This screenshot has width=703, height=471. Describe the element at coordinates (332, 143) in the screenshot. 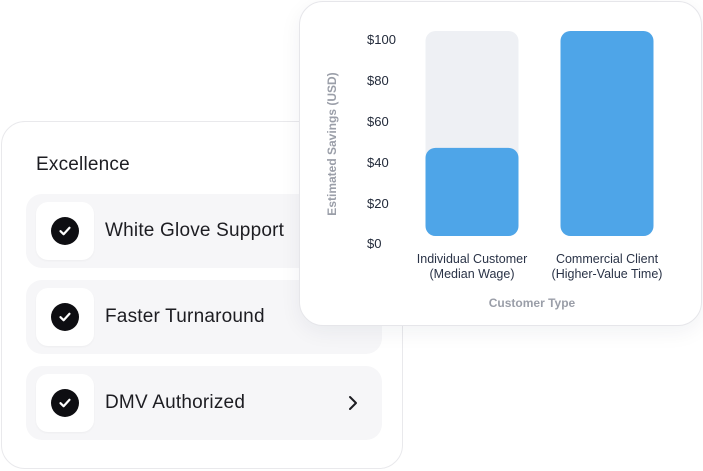

I see `y-axis-title: Estimated Savings (USD)` at that location.